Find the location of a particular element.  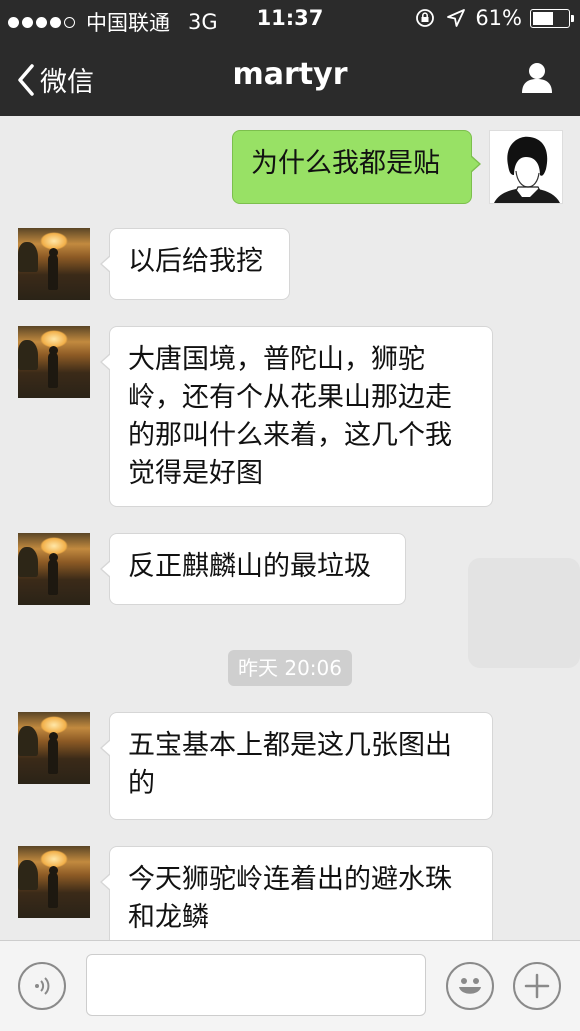

location-icon is located at coordinates (456, 18).